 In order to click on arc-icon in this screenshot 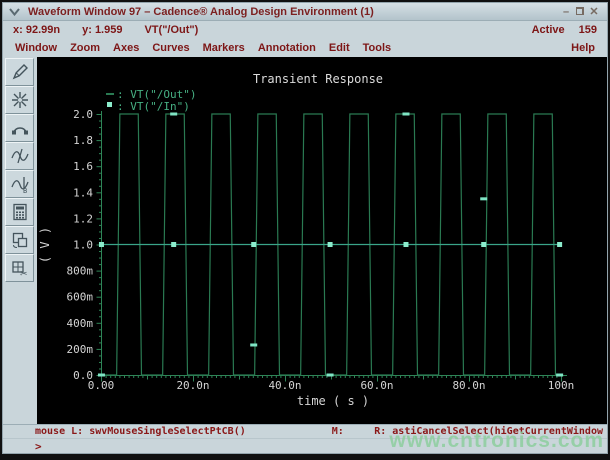, I will do `click(19, 131)`.